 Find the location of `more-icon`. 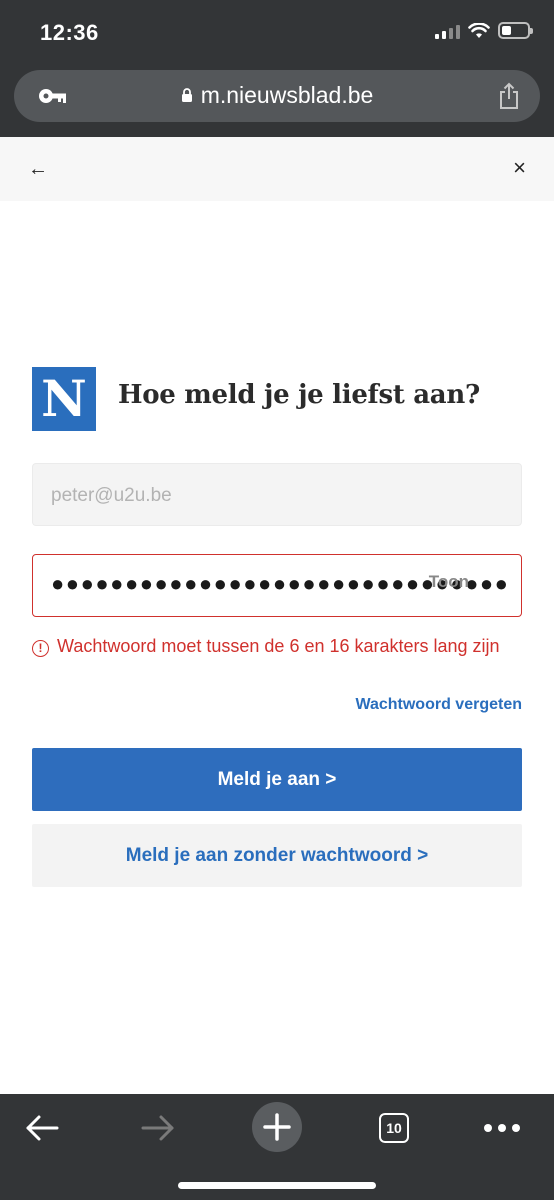

more-icon is located at coordinates (502, 1128).